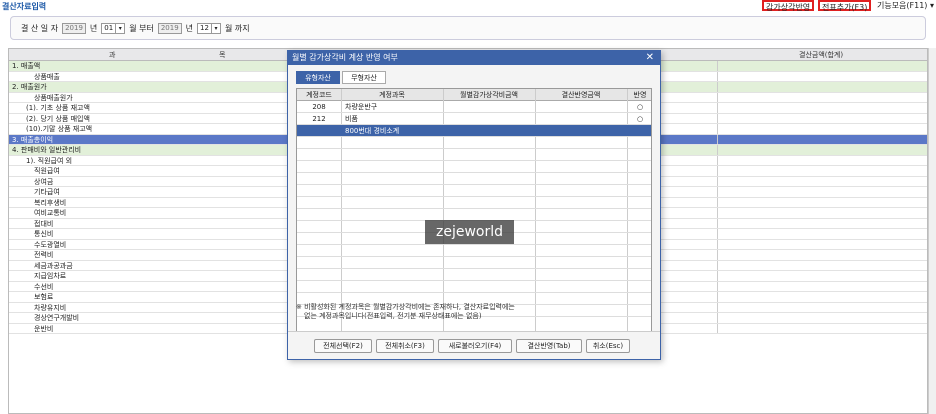  Describe the element at coordinates (237, 28) in the screenshot. I see `to-text: 월 까지` at that location.